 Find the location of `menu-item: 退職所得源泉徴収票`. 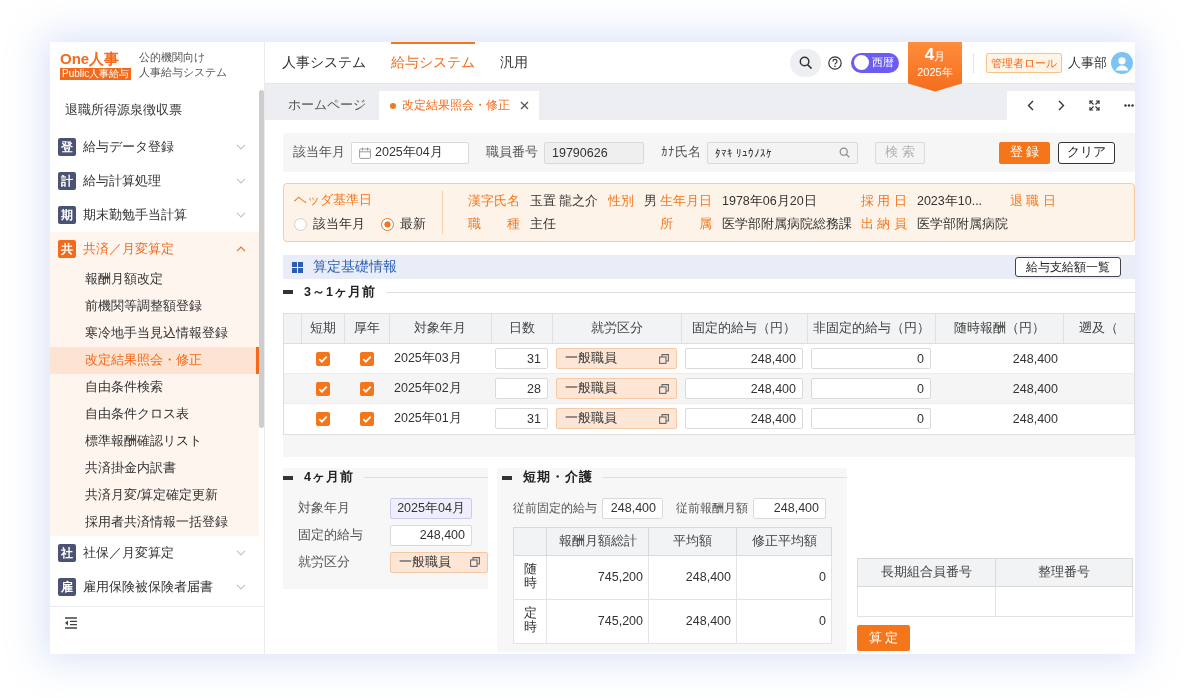

menu-item: 退職所得源泉徴収票 is located at coordinates (154, 110).